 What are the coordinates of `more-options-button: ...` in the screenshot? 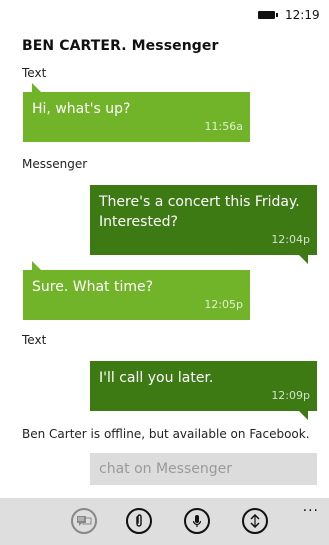 It's located at (311, 507).